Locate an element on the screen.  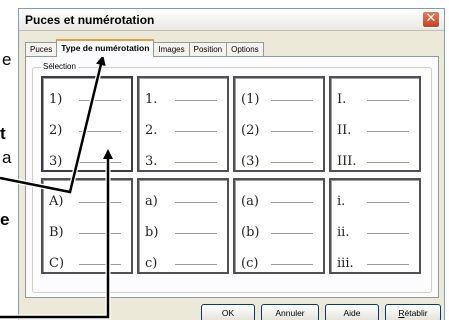
marker: 1. is located at coordinates (151, 99).